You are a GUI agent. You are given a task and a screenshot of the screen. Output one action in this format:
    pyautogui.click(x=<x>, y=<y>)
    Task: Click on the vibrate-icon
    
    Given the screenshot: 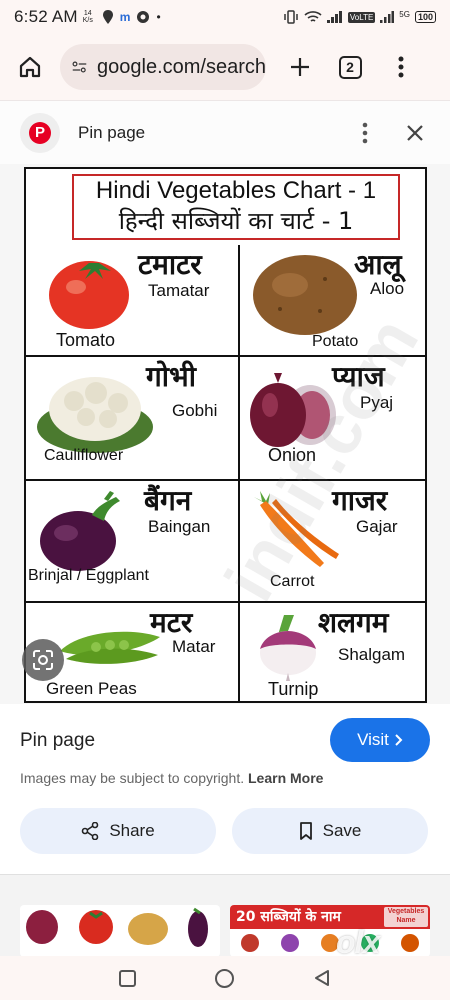 What is the action you would take?
    pyautogui.click(x=291, y=17)
    